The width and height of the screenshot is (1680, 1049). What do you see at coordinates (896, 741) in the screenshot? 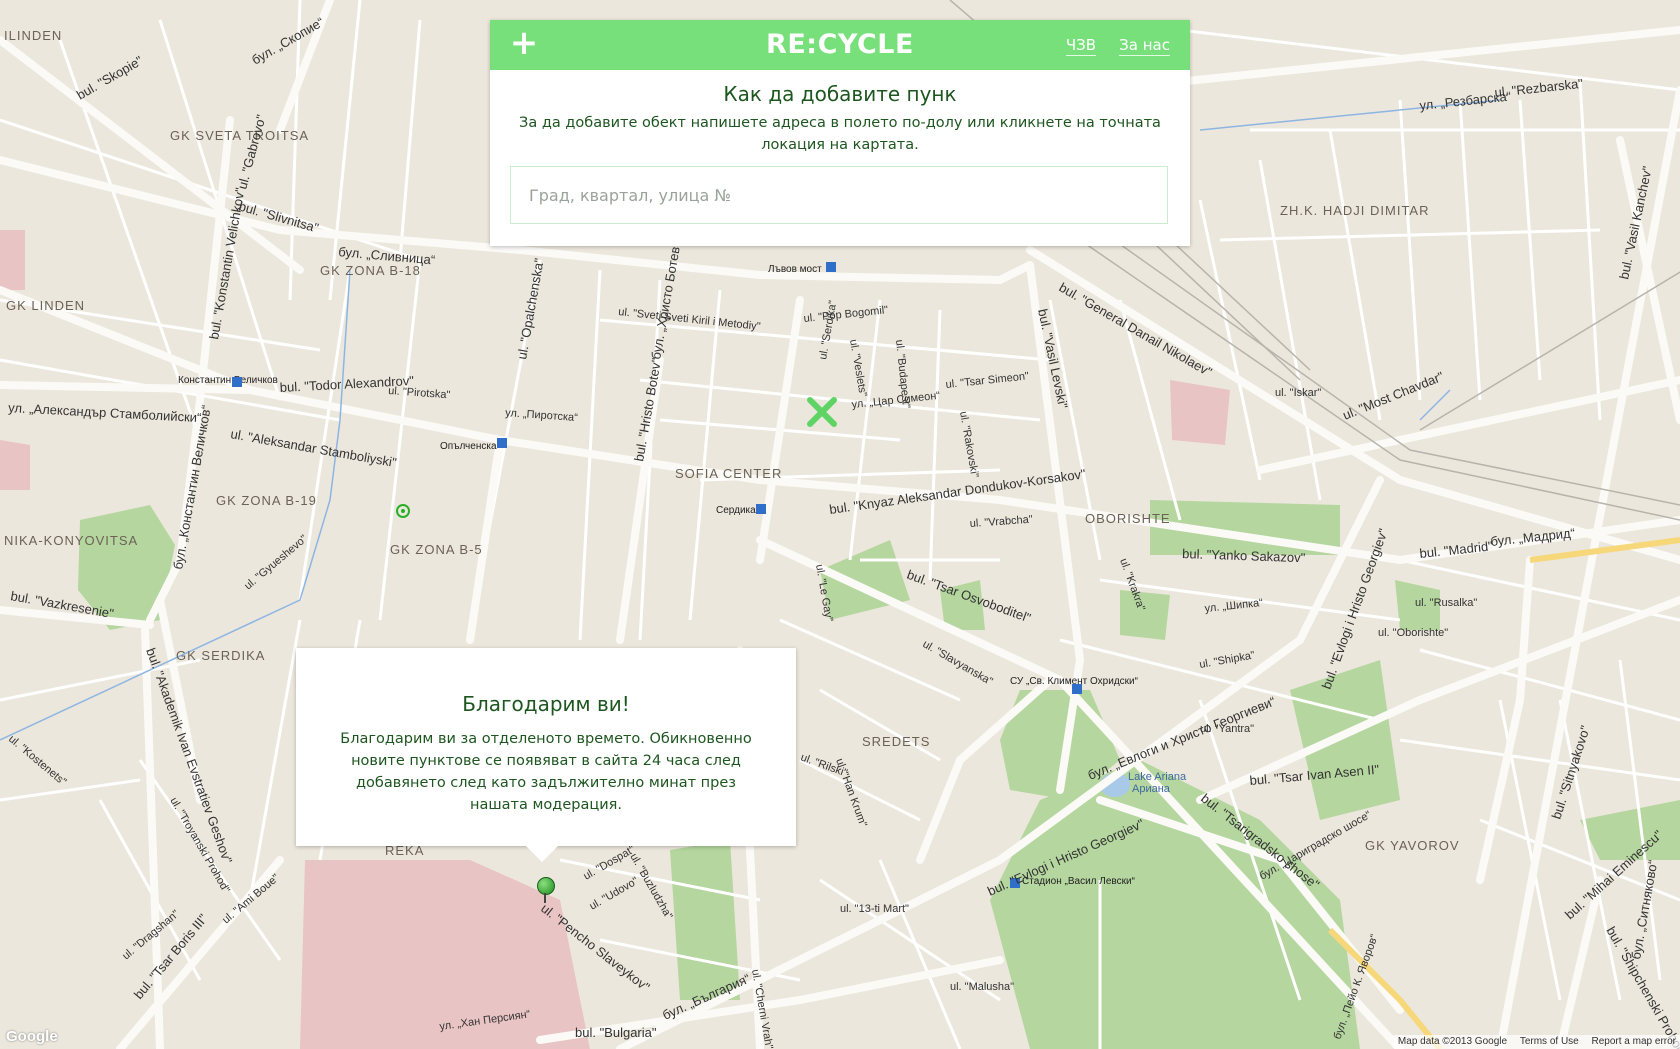
I see `district-label: SREDETS` at bounding box center [896, 741].